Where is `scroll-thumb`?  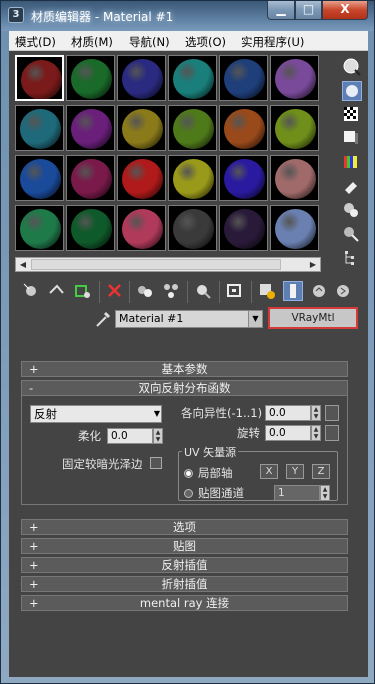
scroll-thumb is located at coordinates (156, 264).